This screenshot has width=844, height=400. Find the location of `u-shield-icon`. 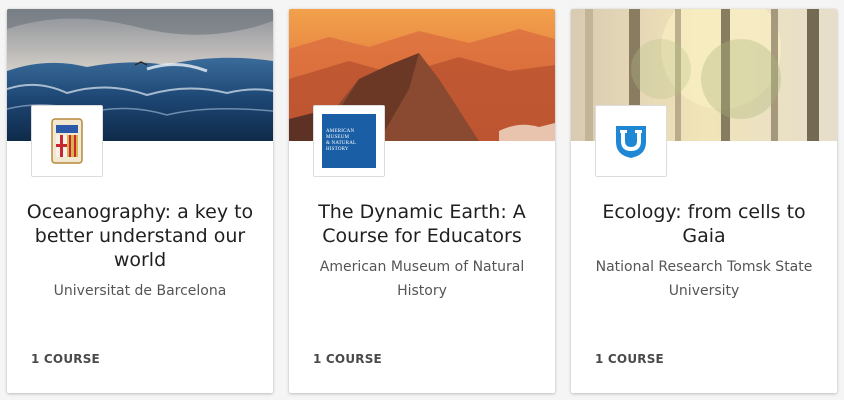

u-shield-icon is located at coordinates (631, 142).